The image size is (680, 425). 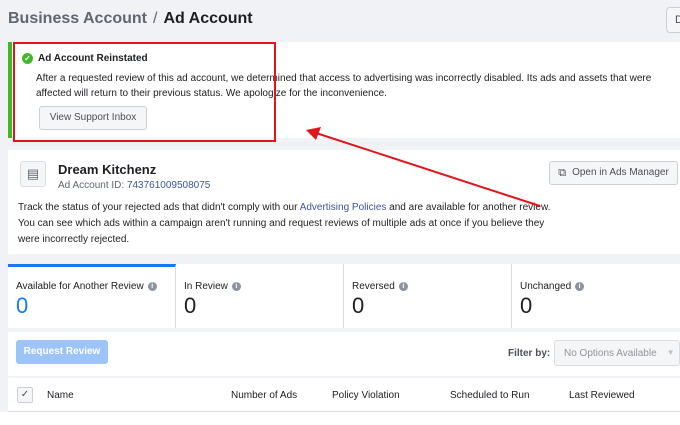 What do you see at coordinates (264, 395) in the screenshot?
I see `column-header-number-of-ads: Number of Ads` at bounding box center [264, 395].